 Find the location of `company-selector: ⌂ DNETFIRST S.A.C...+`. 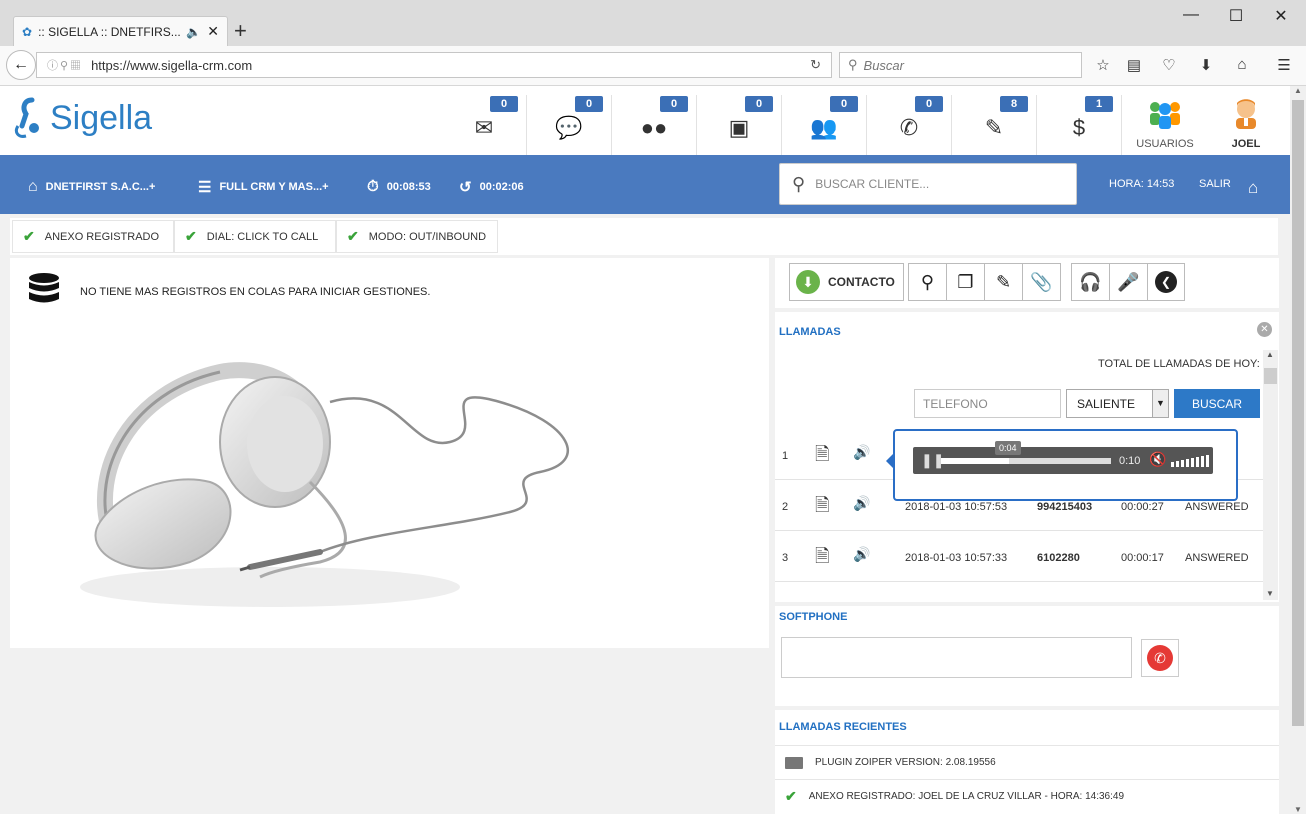

company-selector: ⌂ DNETFIRST S.A.C...+ is located at coordinates (91, 187).